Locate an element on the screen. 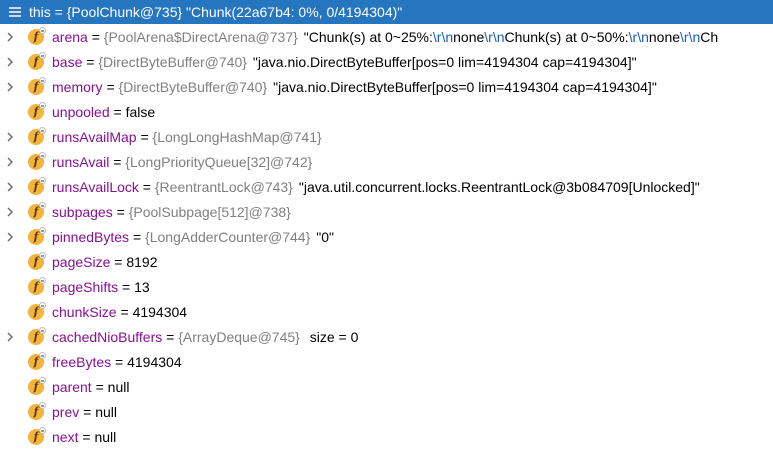 The width and height of the screenshot is (773, 450). variable-row-prev: f prev = null is located at coordinates (386, 411).